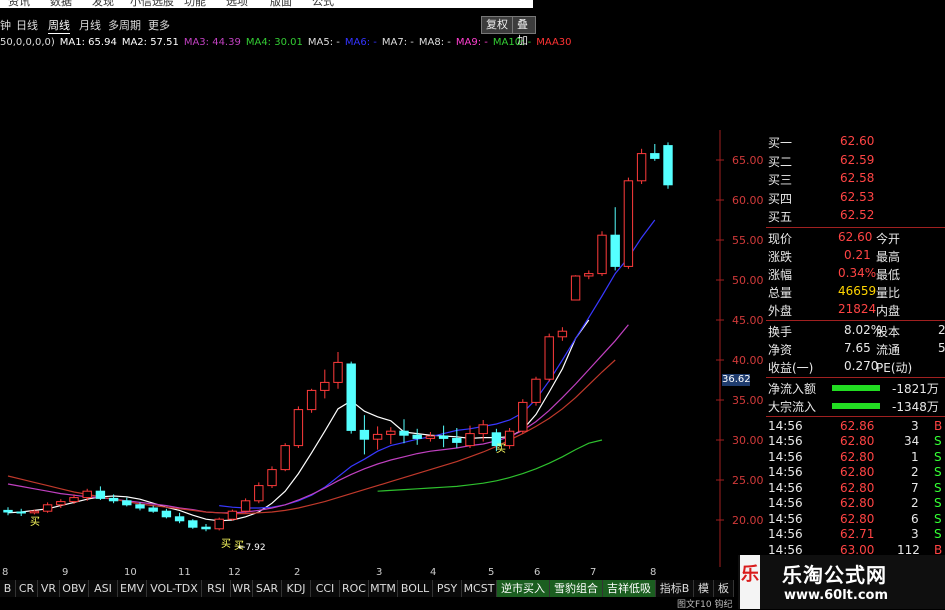 The height and width of the screenshot is (610, 945). Describe the element at coordinates (360, 42) in the screenshot. I see `ma-legend-item: MA6: -` at that location.